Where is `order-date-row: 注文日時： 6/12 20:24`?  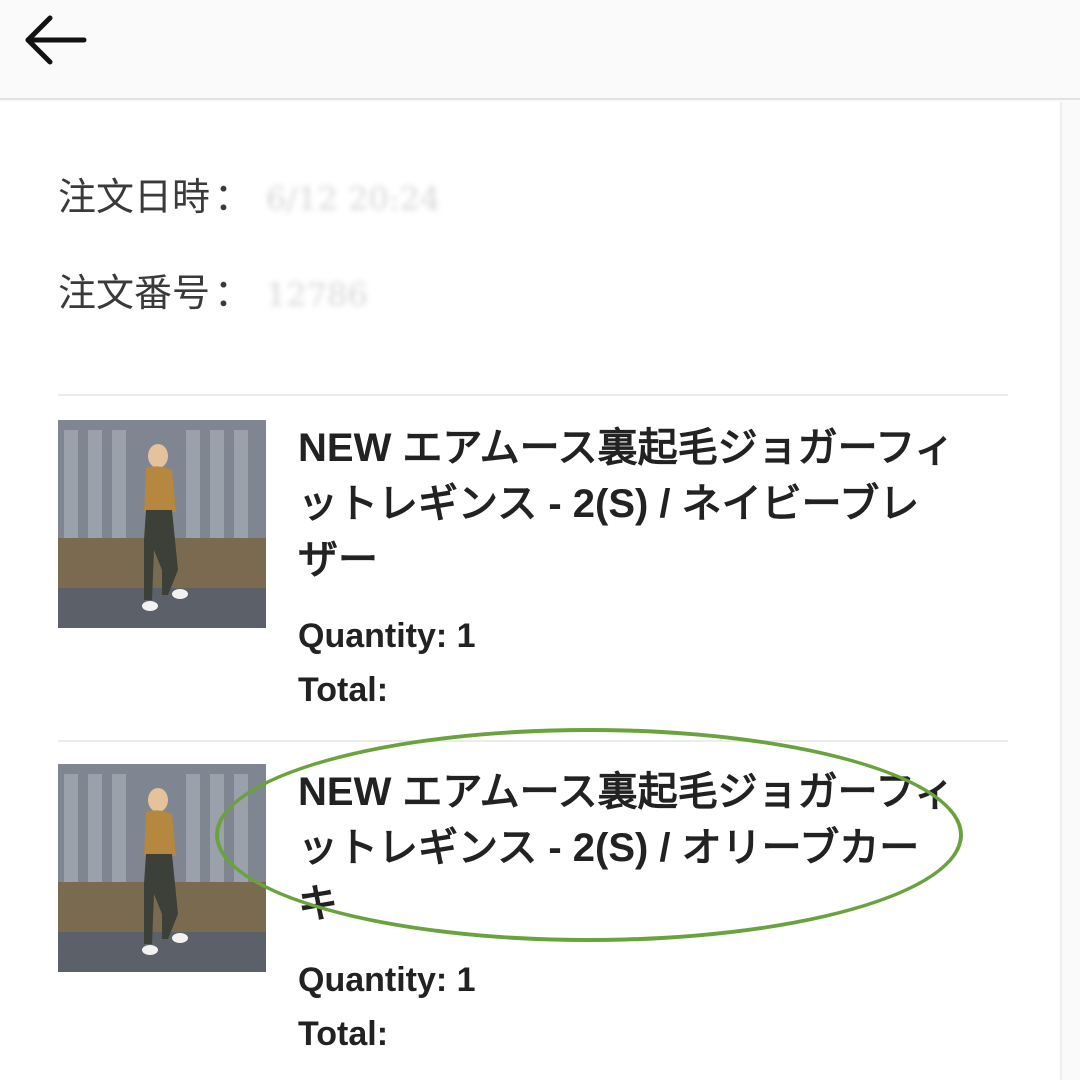 order-date-row: 注文日時： 6/12 20:24 is located at coordinates (249, 193).